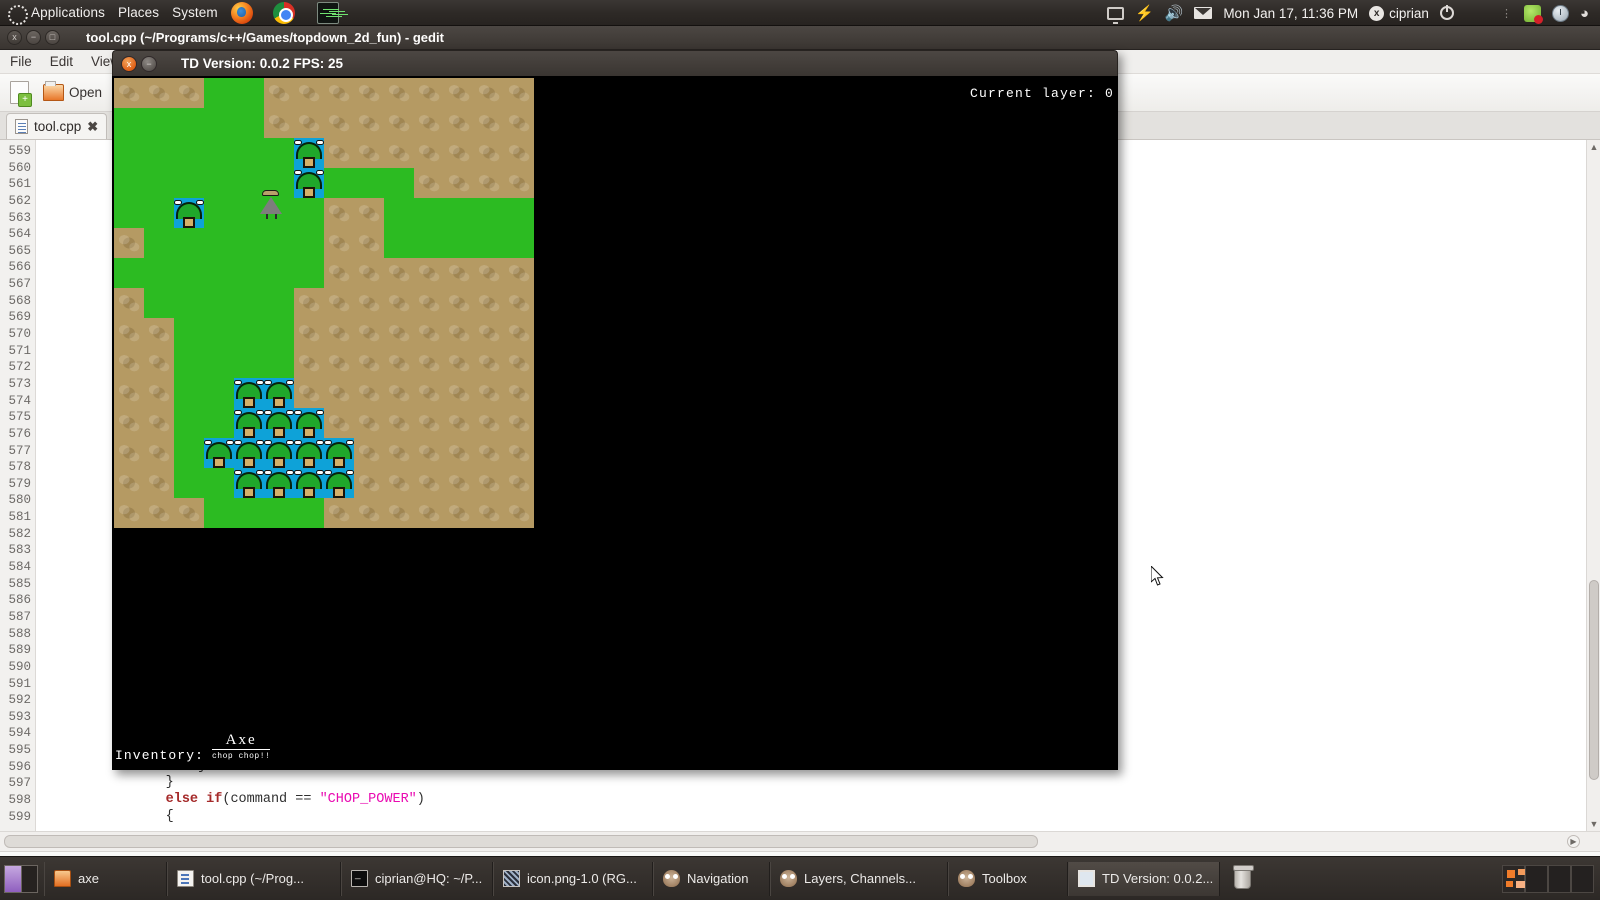 The height and width of the screenshot is (900, 1600). I want to click on scroll-right-icon: ▶, so click(1573, 841).